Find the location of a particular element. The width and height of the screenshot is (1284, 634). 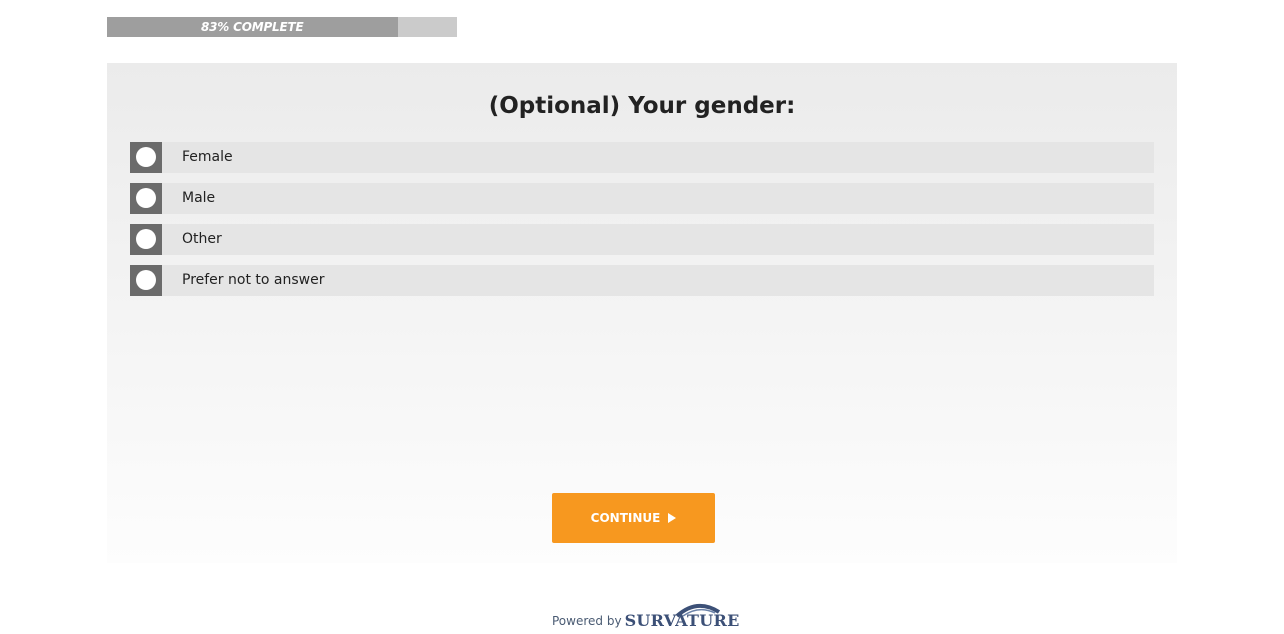

play-icon is located at coordinates (672, 518).